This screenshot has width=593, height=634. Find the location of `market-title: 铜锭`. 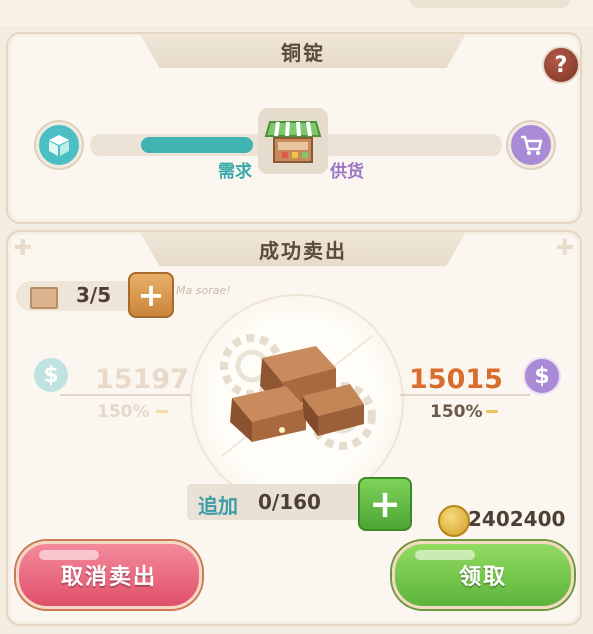

market-title: 铜锭 is located at coordinates (303, 51).